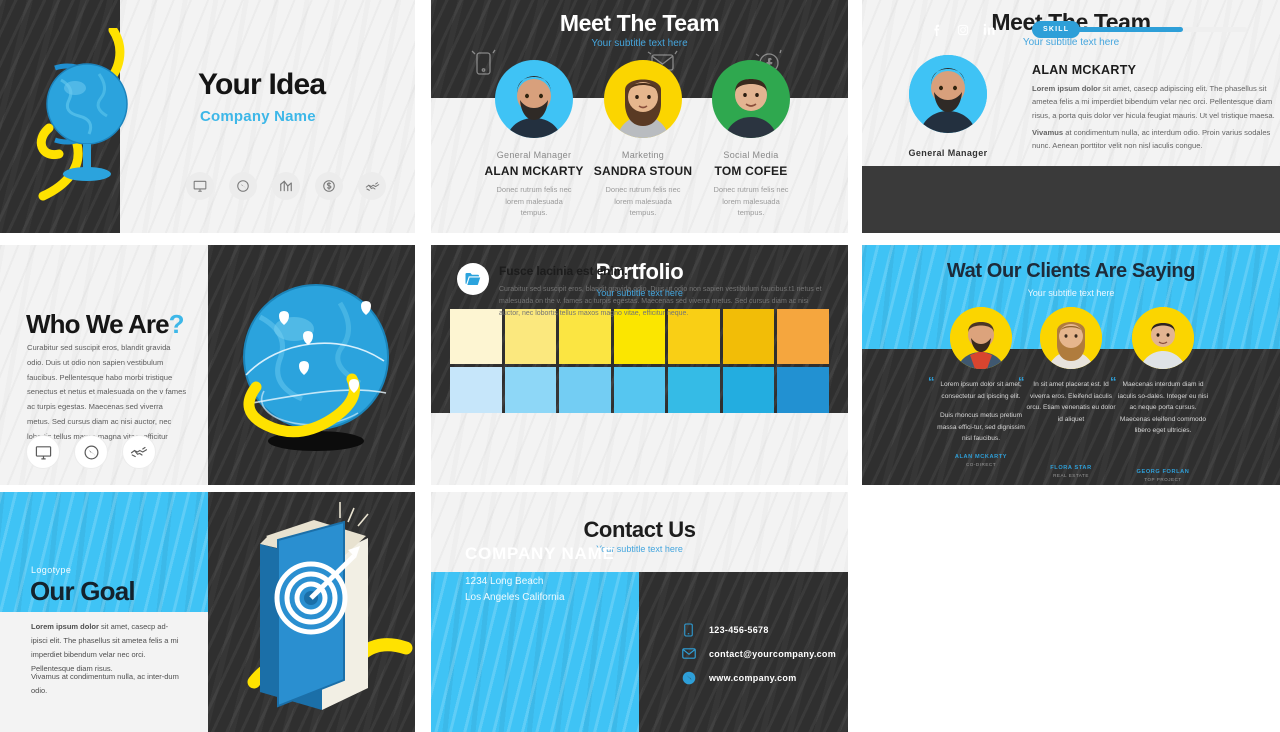  Describe the element at coordinates (83, 591) in the screenshot. I see `page-title: Our Goal` at that location.